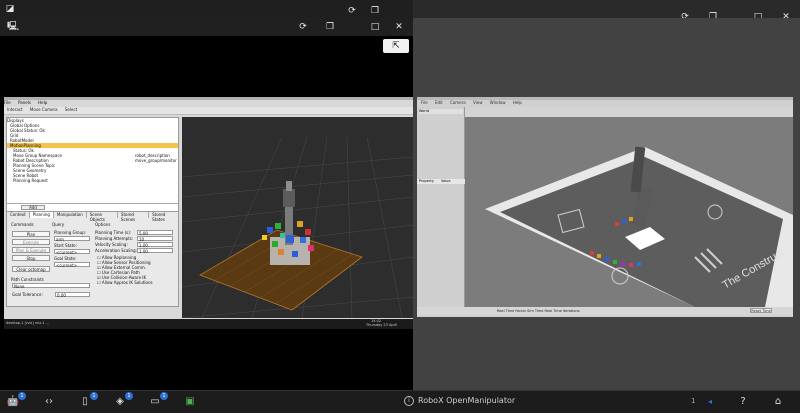 The width and height of the screenshot is (800, 413). Describe the element at coordinates (375, 11) in the screenshot. I see `restore-icon-small: ❐` at that location.